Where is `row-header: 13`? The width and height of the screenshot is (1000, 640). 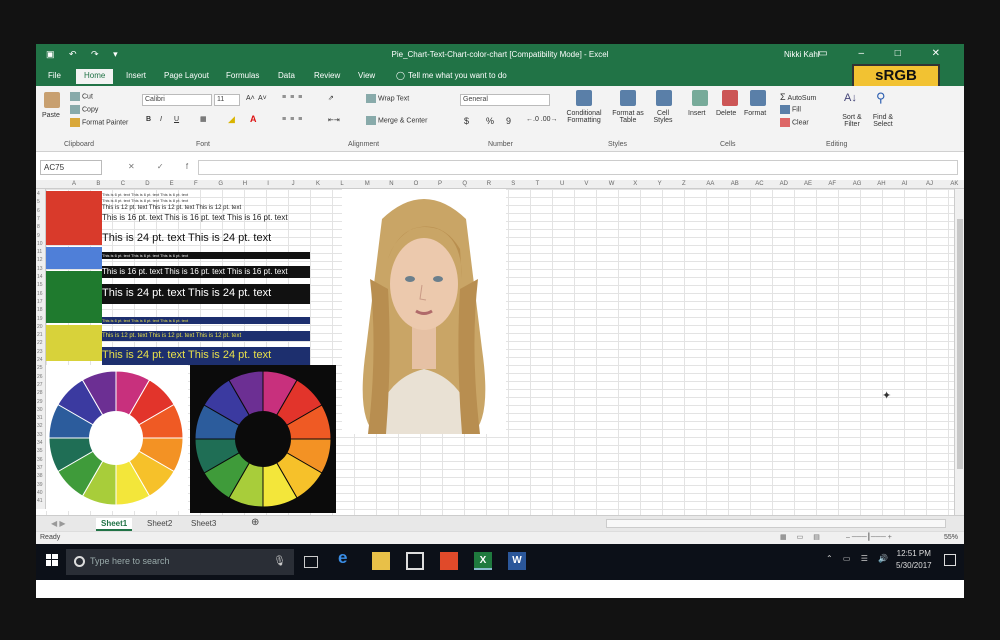
row-header: 13 is located at coordinates (40, 269).